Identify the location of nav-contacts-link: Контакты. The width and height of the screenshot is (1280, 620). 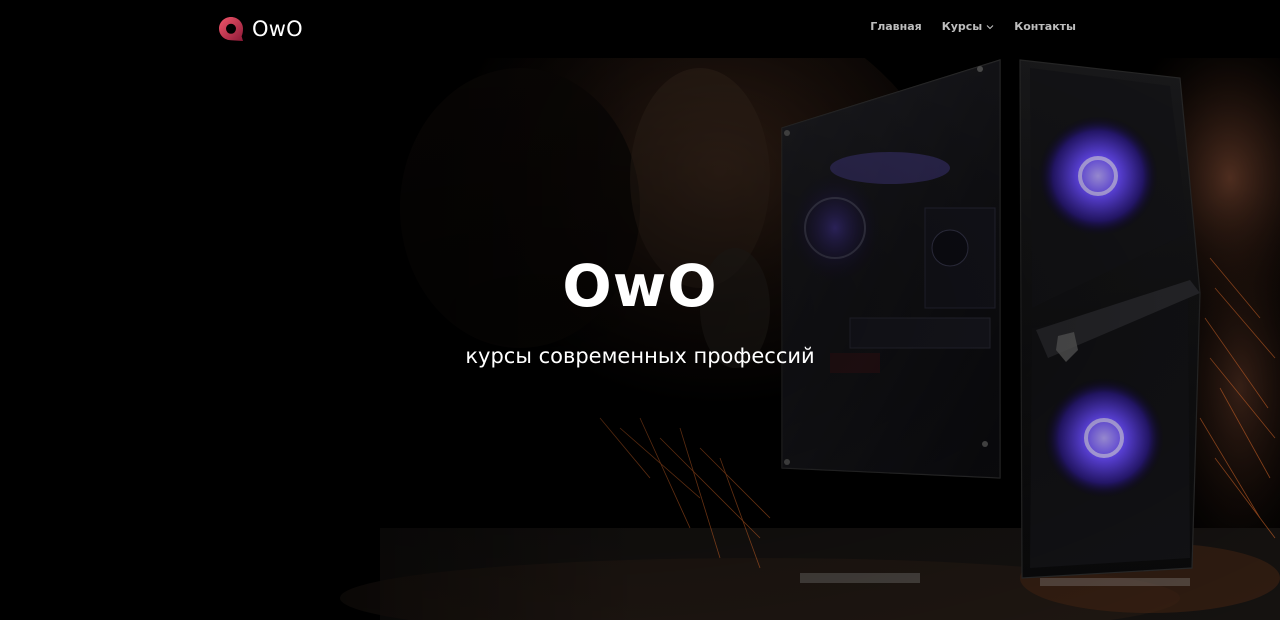
(1045, 26).